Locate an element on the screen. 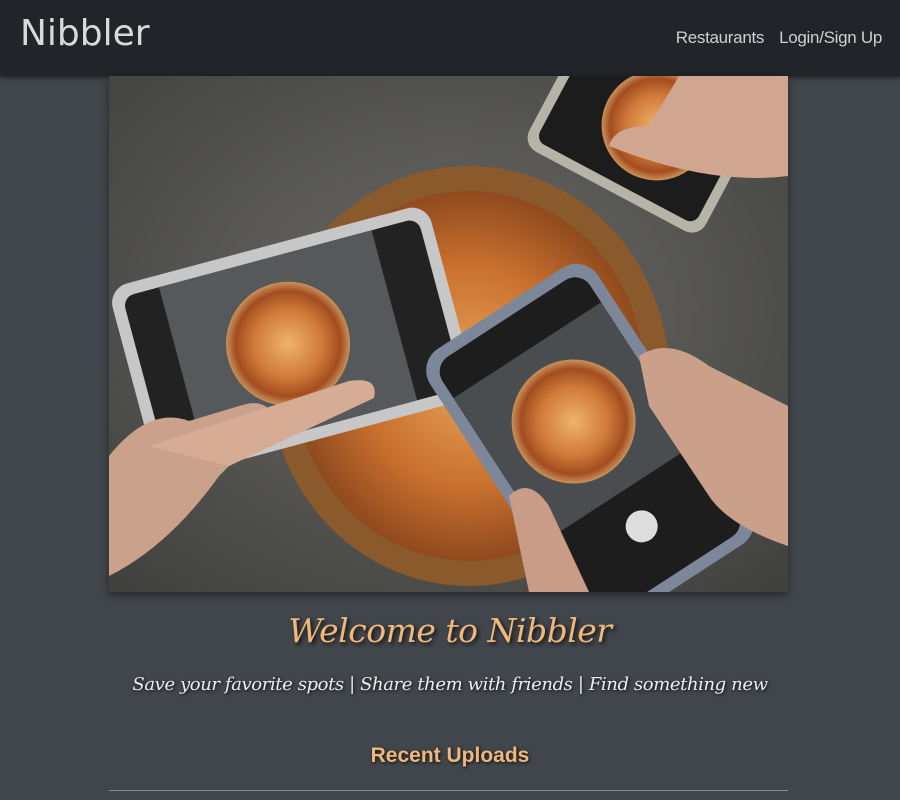 The width and height of the screenshot is (900, 800). nav-links: Restaurants Login/Sign Up is located at coordinates (779, 38).